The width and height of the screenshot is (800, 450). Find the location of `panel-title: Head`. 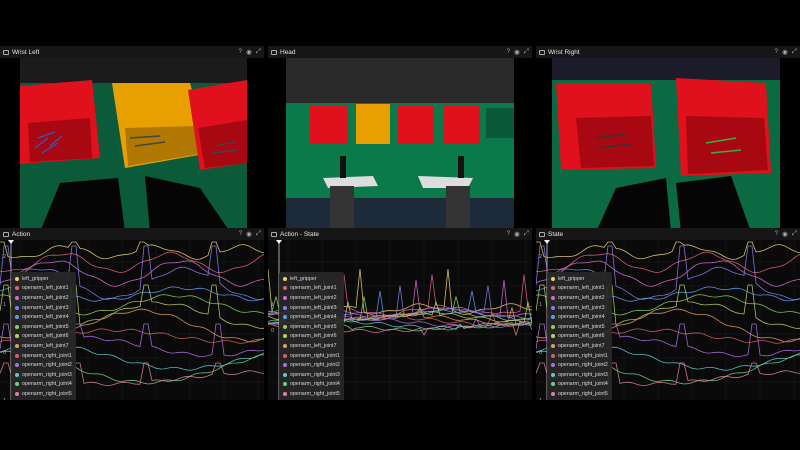

panel-title: Head is located at coordinates (288, 52).